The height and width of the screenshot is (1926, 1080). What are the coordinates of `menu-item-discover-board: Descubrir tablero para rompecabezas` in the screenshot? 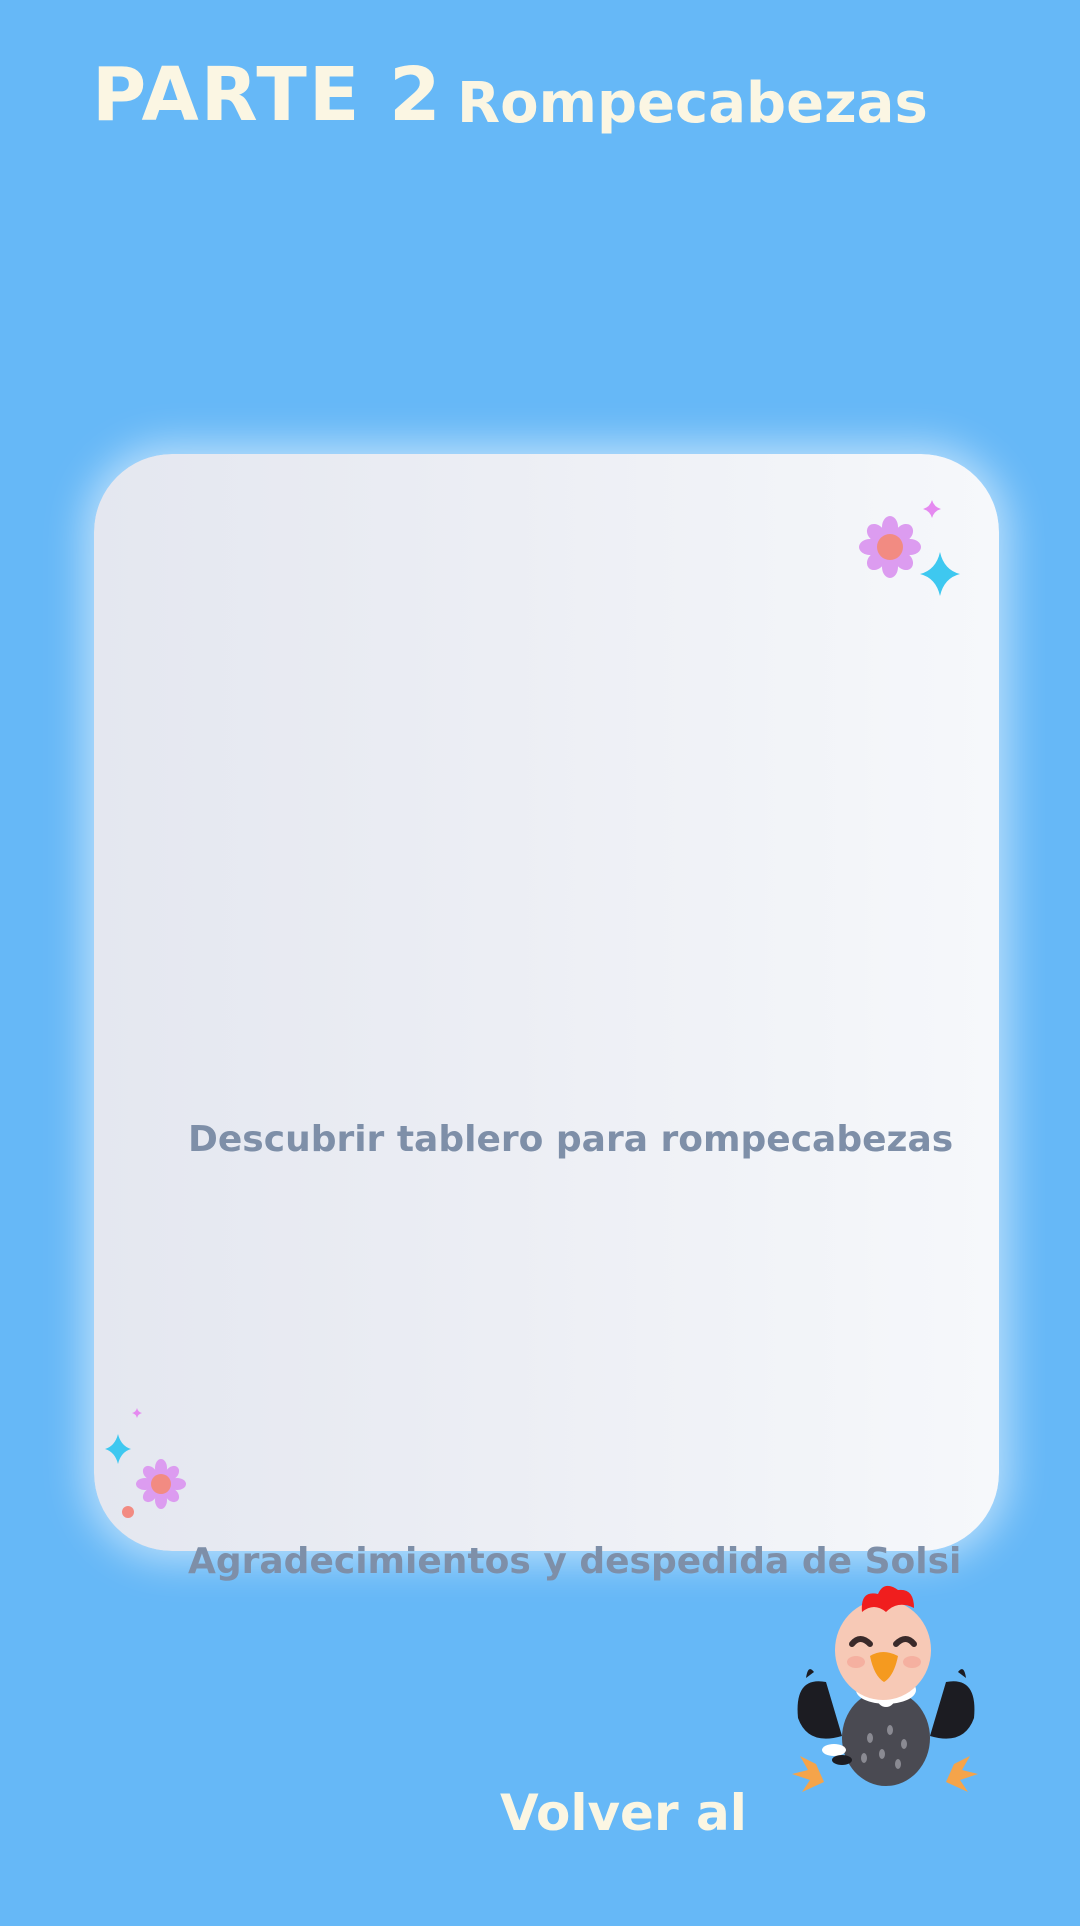 It's located at (570, 1139).